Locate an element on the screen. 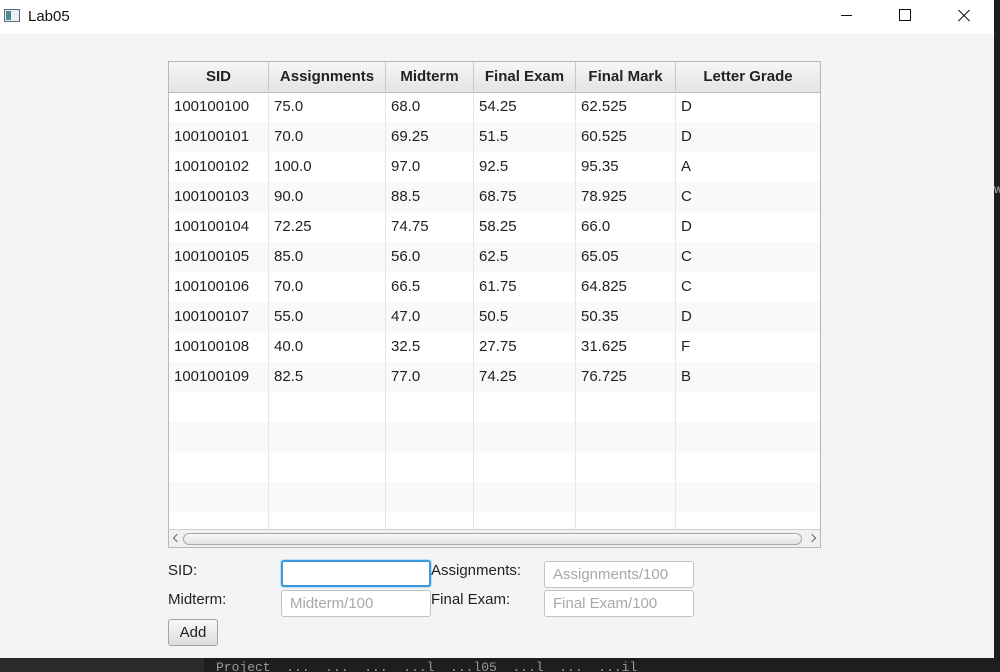 This screenshot has height=672, width=1000. table-row: 100100105 85.0 56.0 62.5 65.05 C is located at coordinates (494, 257).